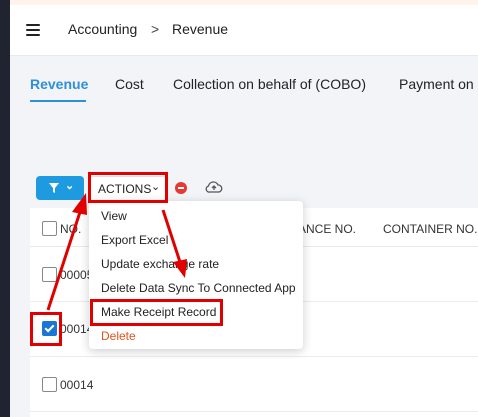 The height and width of the screenshot is (417, 478). I want to click on annotation-arrows, so click(116, 252).